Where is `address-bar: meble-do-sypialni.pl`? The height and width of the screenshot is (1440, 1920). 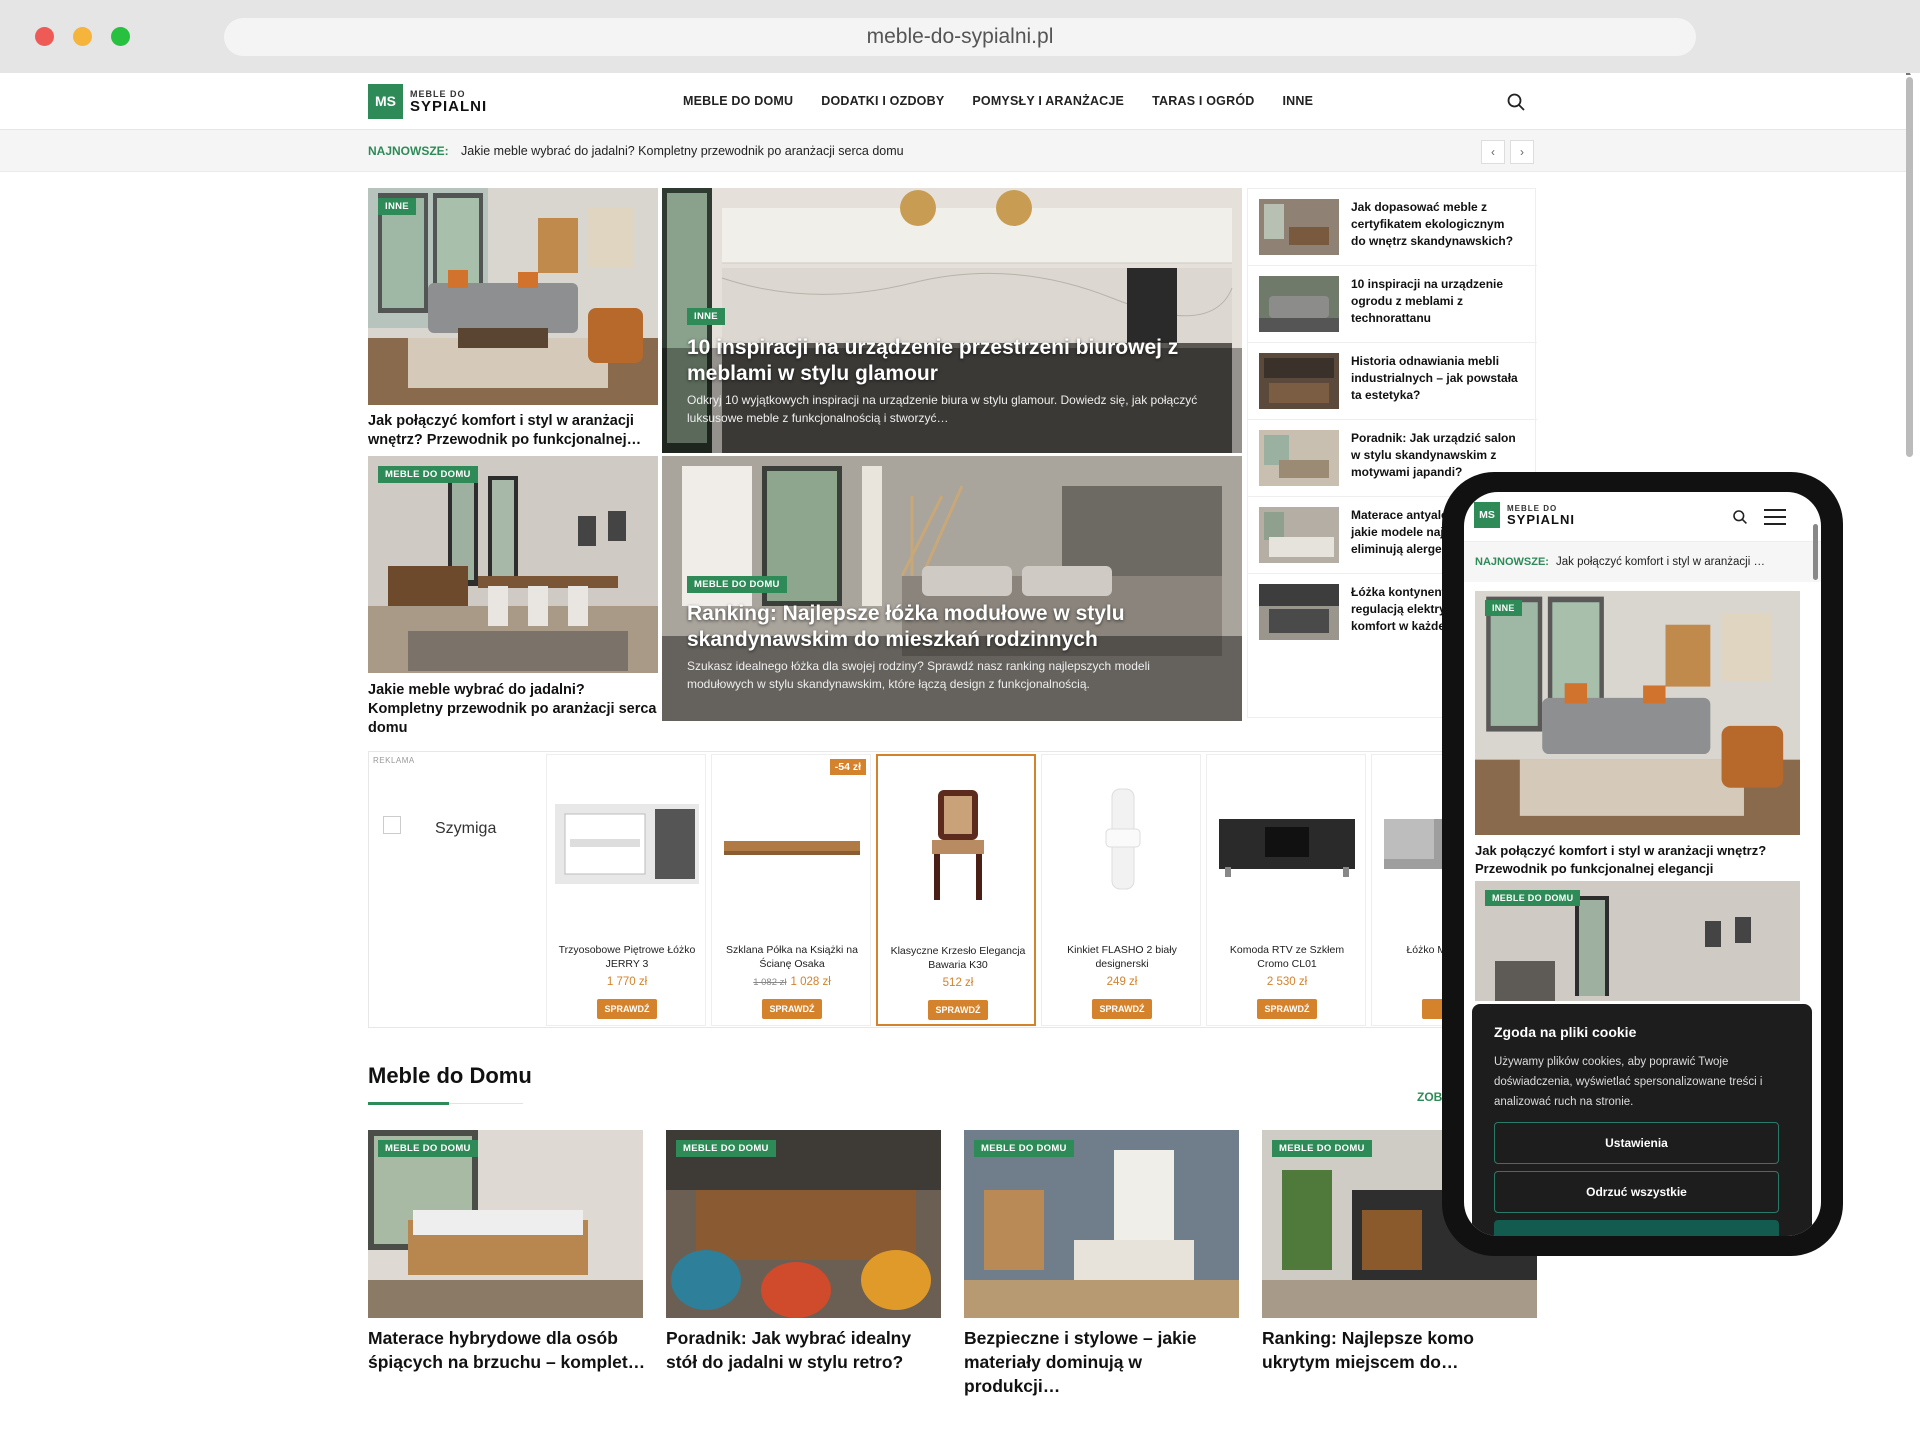 address-bar: meble-do-sypialni.pl is located at coordinates (960, 37).